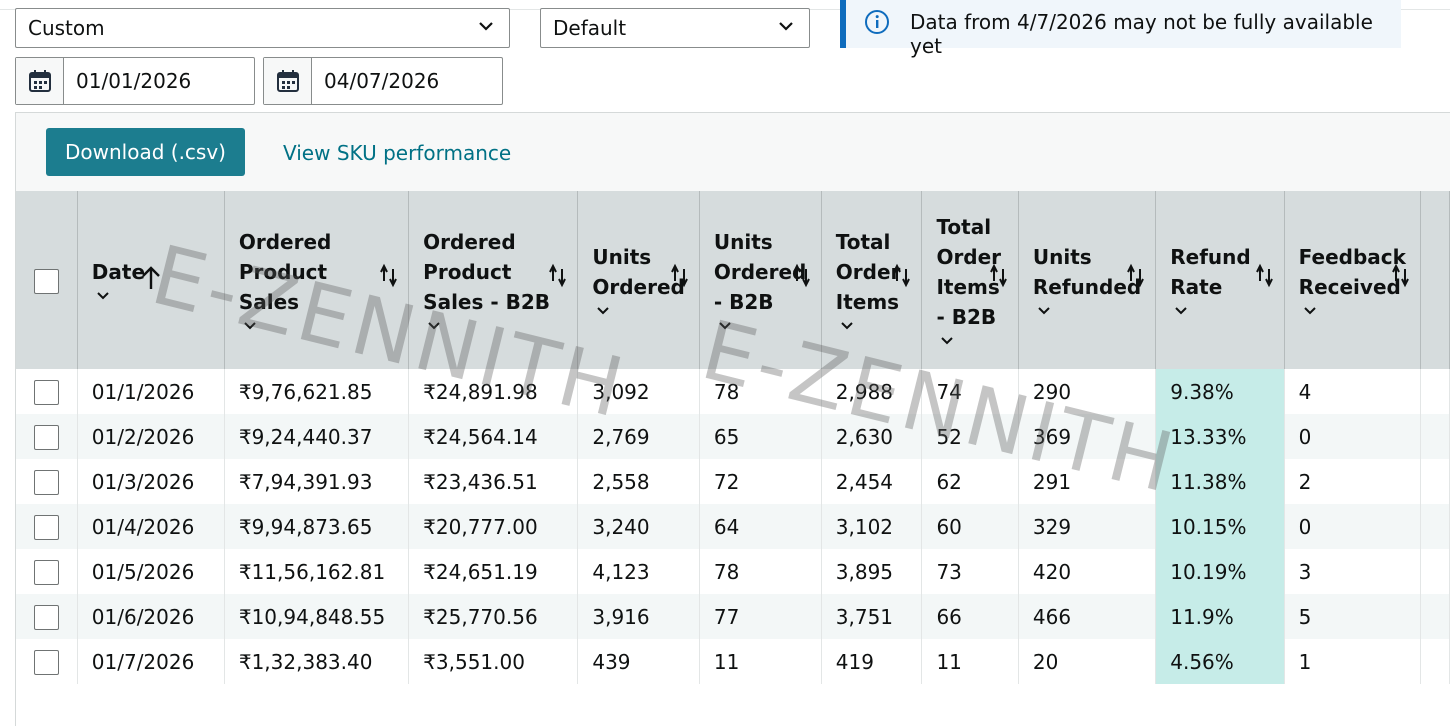 This screenshot has height=726, width=1450. Describe the element at coordinates (872, 391) in the screenshot. I see `table-cell: 2,988` at that location.